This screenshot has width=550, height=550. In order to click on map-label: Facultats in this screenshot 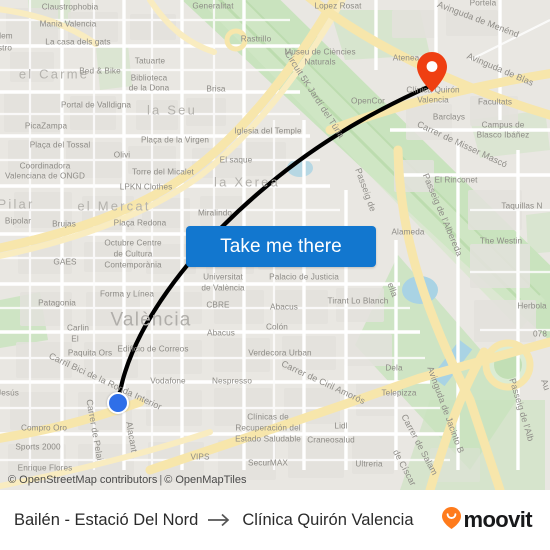, I will do `click(495, 102)`.